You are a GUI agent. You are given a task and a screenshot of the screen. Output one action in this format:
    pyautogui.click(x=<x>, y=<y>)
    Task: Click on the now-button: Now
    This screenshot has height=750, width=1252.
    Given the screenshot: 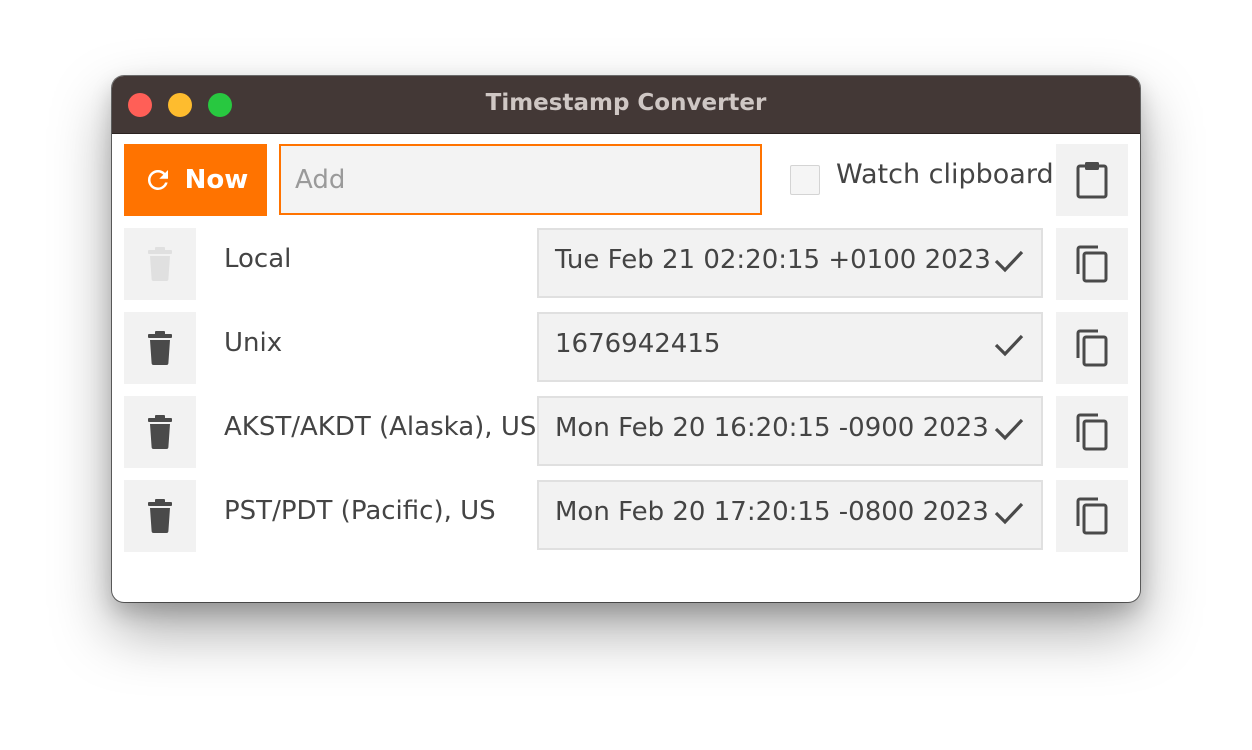 What is the action you would take?
    pyautogui.click(x=195, y=180)
    